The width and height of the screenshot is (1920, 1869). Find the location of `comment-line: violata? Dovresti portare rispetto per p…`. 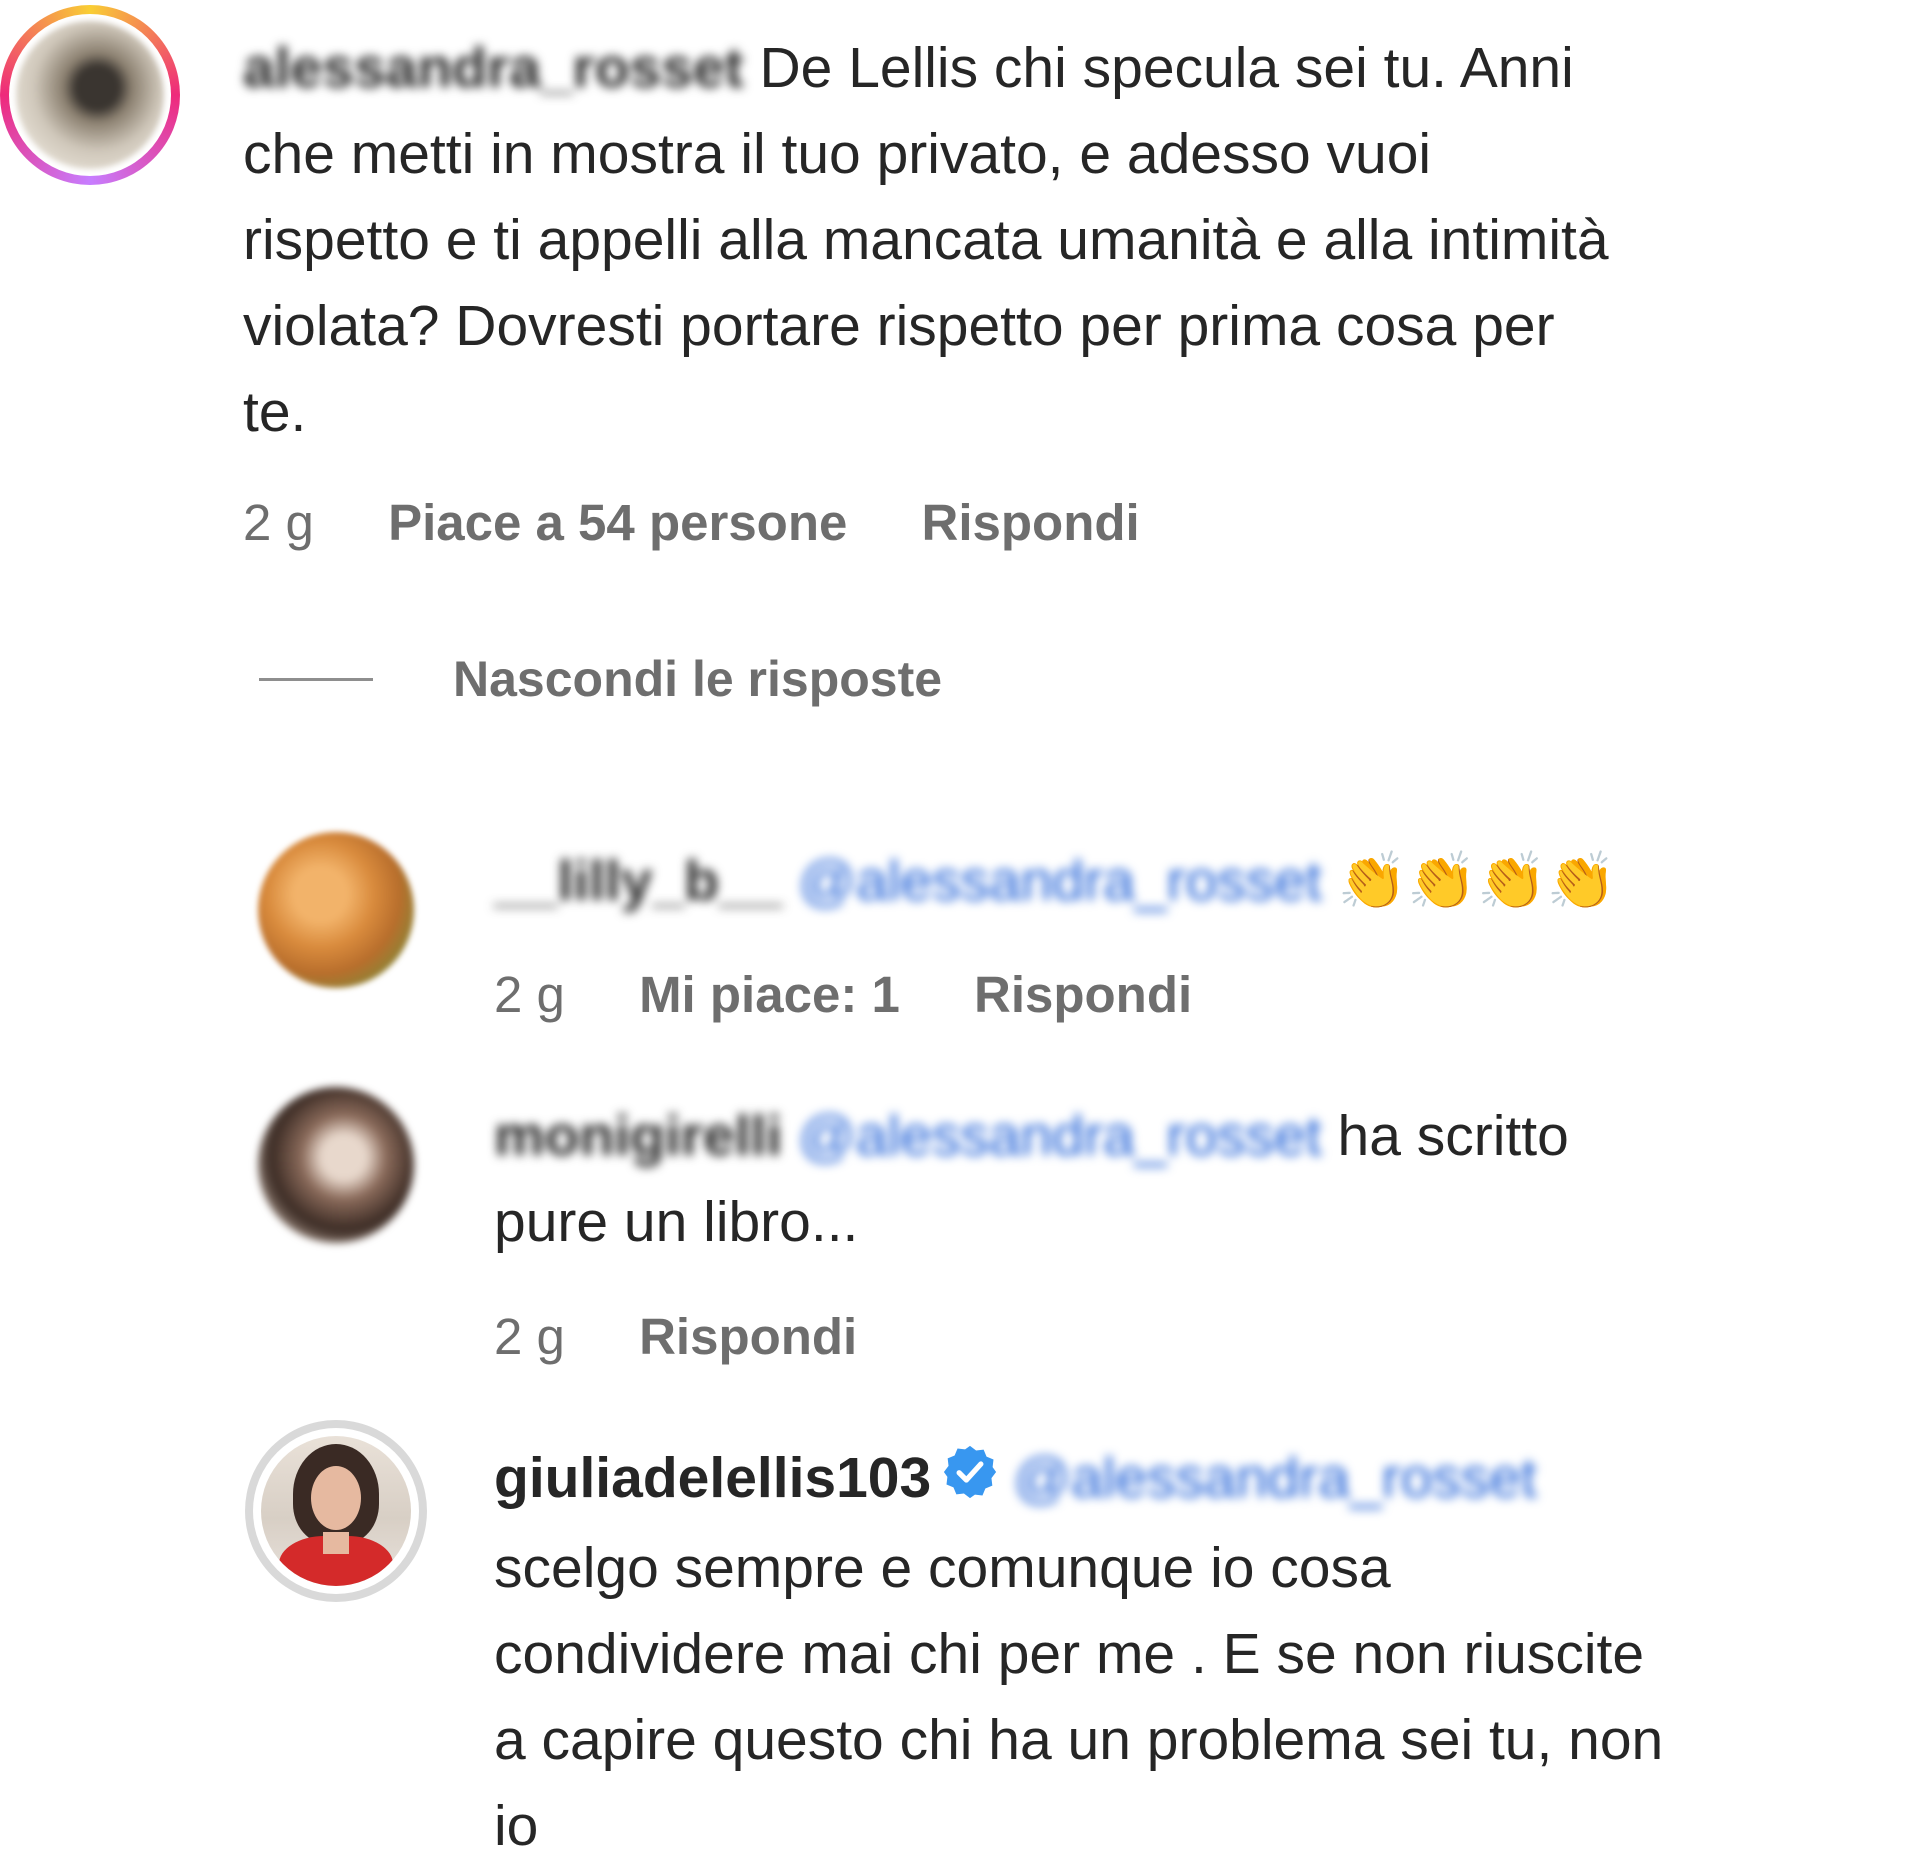

comment-line: violata? Dovresti portare rispetto per p… is located at coordinates (899, 326).